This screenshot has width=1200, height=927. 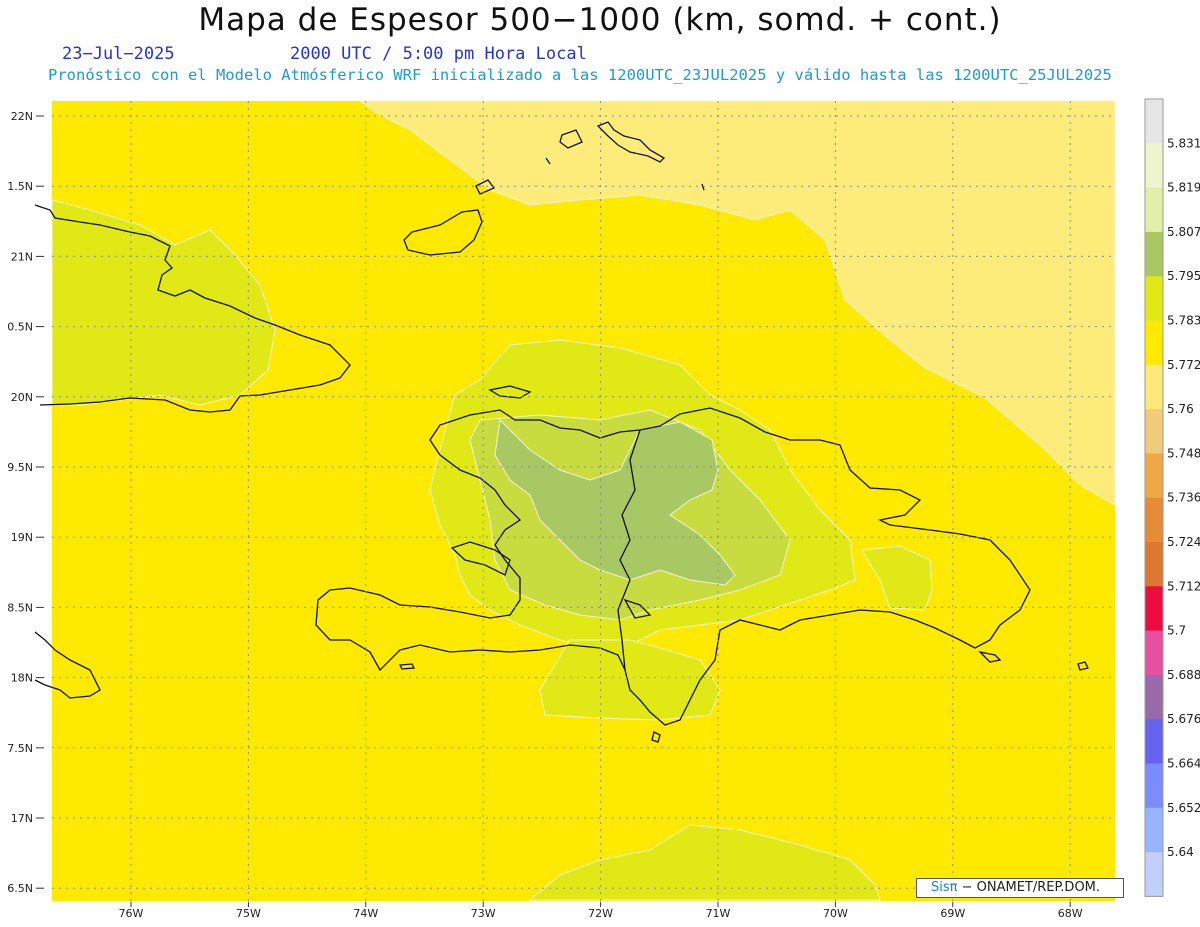 I want to click on lat-label: 20N, so click(x=22, y=397).